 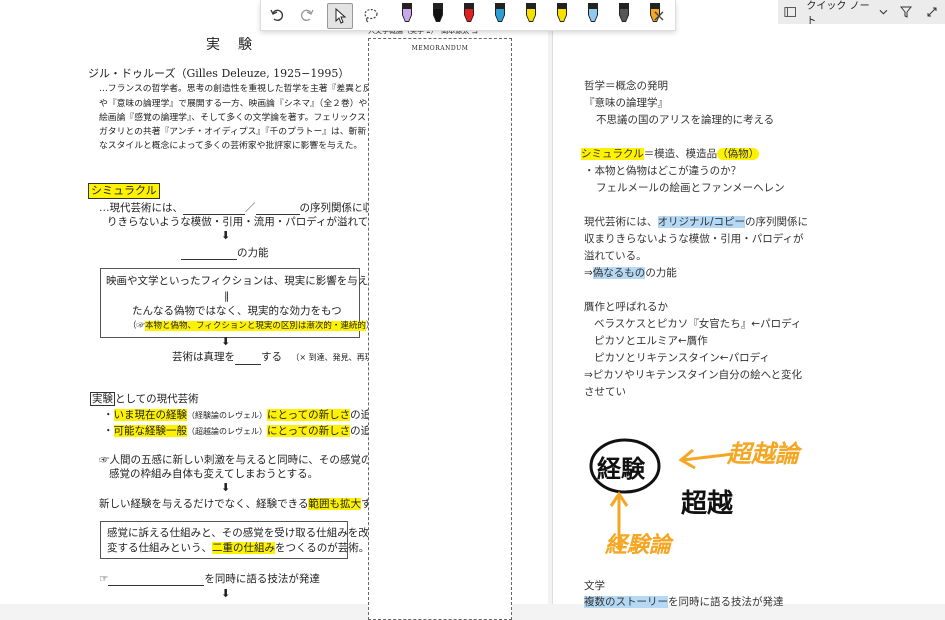 I want to click on pen-gray-button, so click(x=624, y=15).